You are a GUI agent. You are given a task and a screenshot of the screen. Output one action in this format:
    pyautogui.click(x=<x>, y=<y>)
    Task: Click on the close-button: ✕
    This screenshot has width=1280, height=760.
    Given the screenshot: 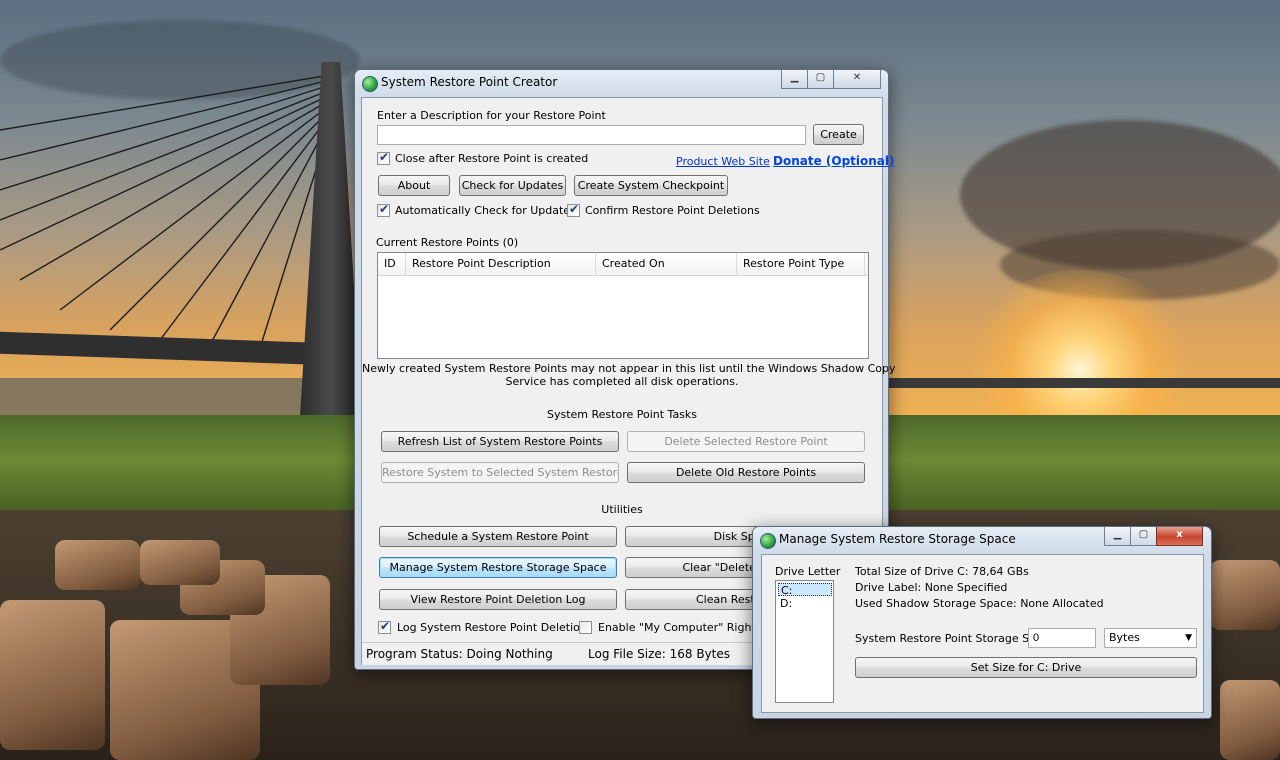 What is the action you would take?
    pyautogui.click(x=857, y=79)
    